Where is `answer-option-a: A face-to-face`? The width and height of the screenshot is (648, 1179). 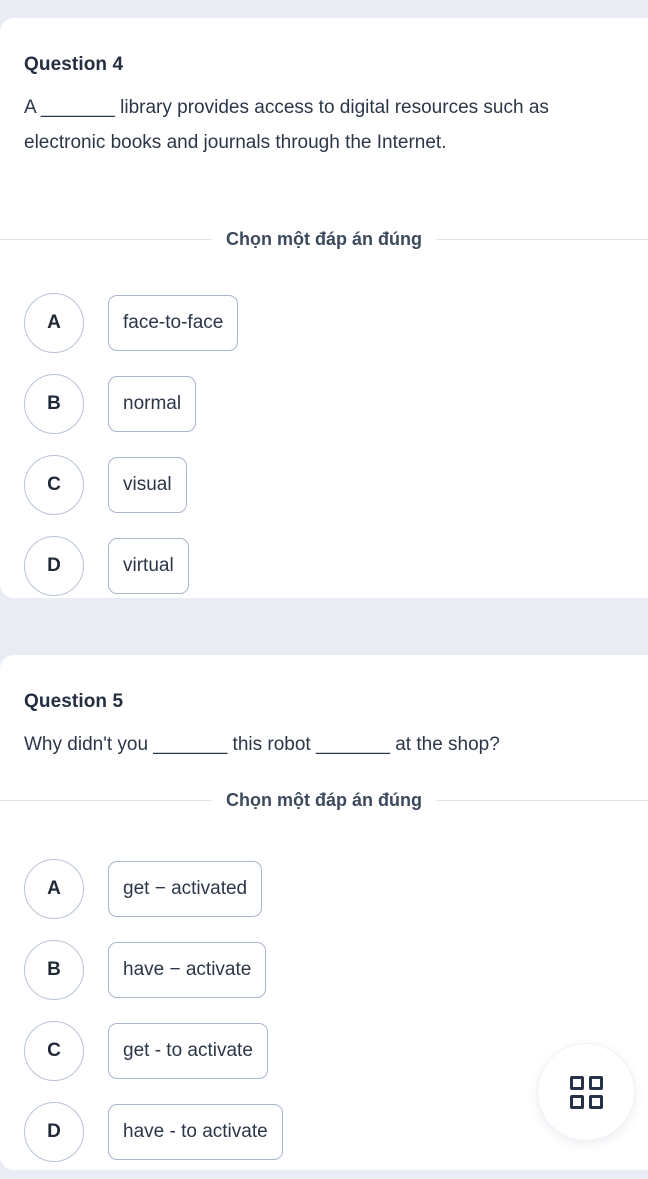
answer-option-a: A face-to-face is located at coordinates (131, 323).